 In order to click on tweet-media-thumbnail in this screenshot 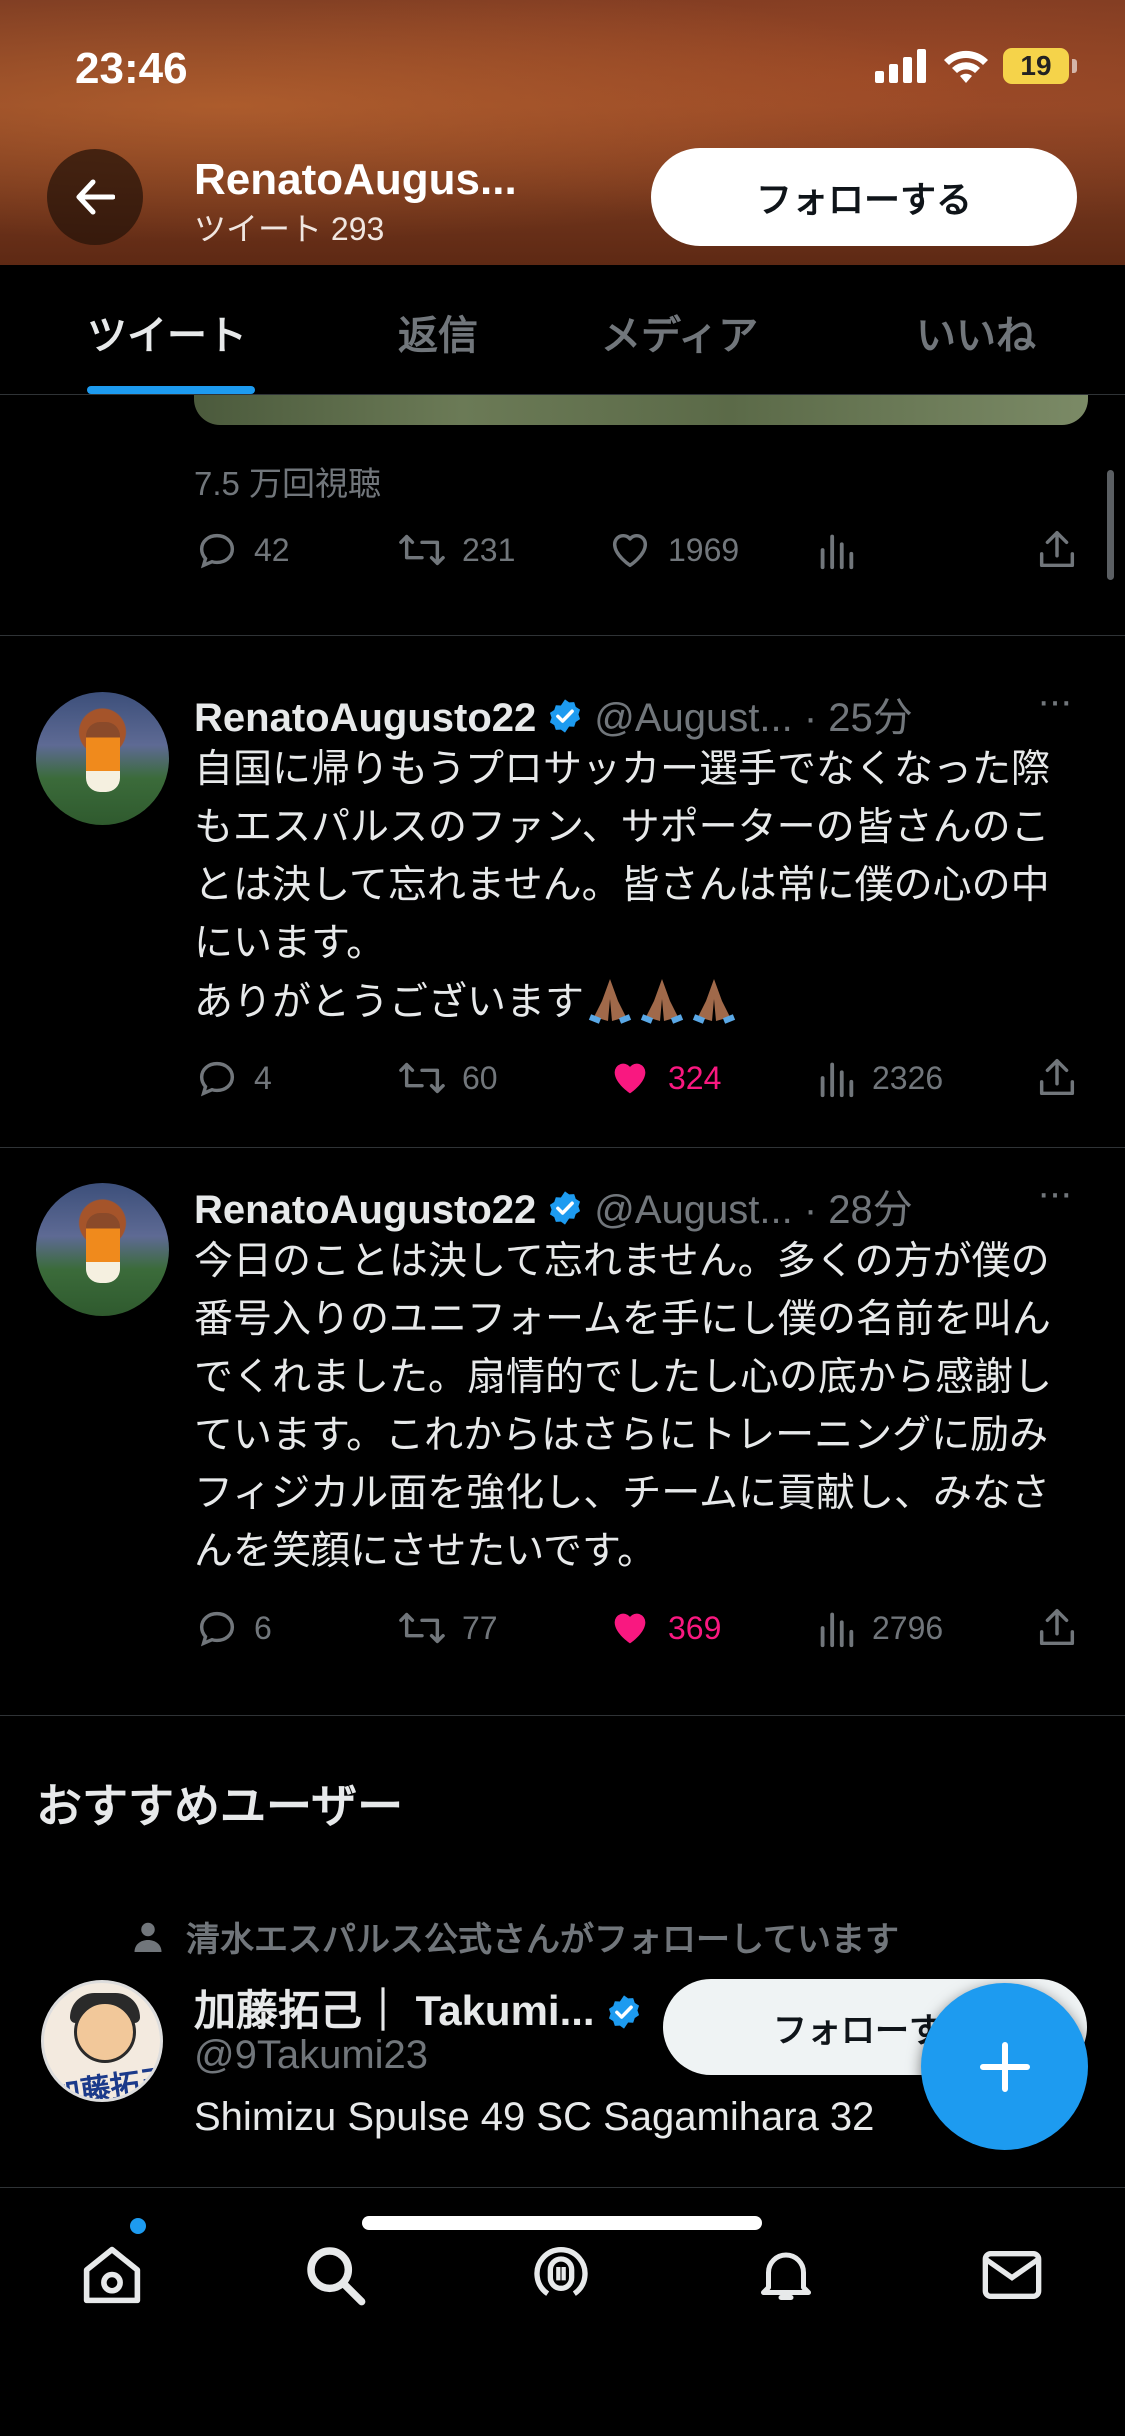, I will do `click(641, 410)`.